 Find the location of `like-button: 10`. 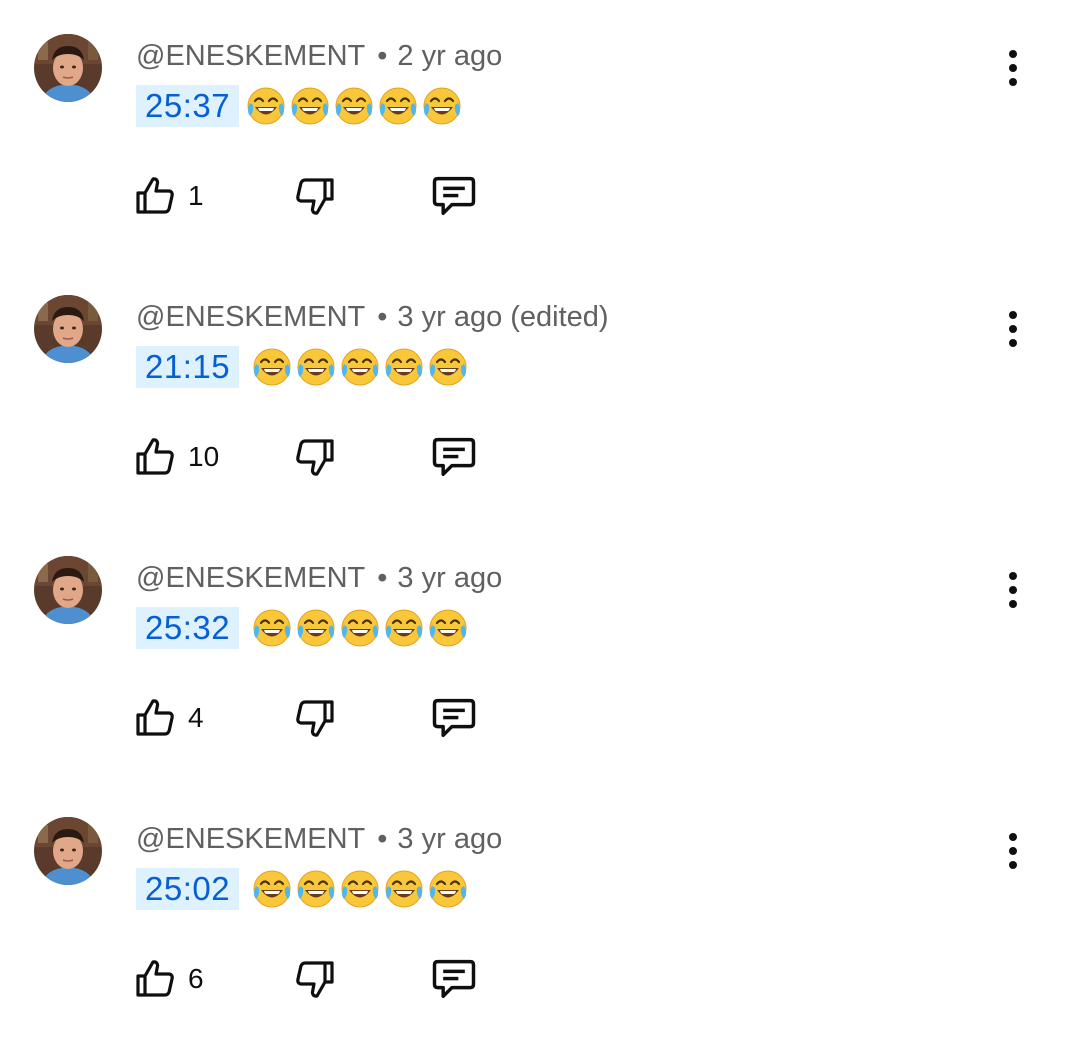

like-button: 10 is located at coordinates (175, 457).